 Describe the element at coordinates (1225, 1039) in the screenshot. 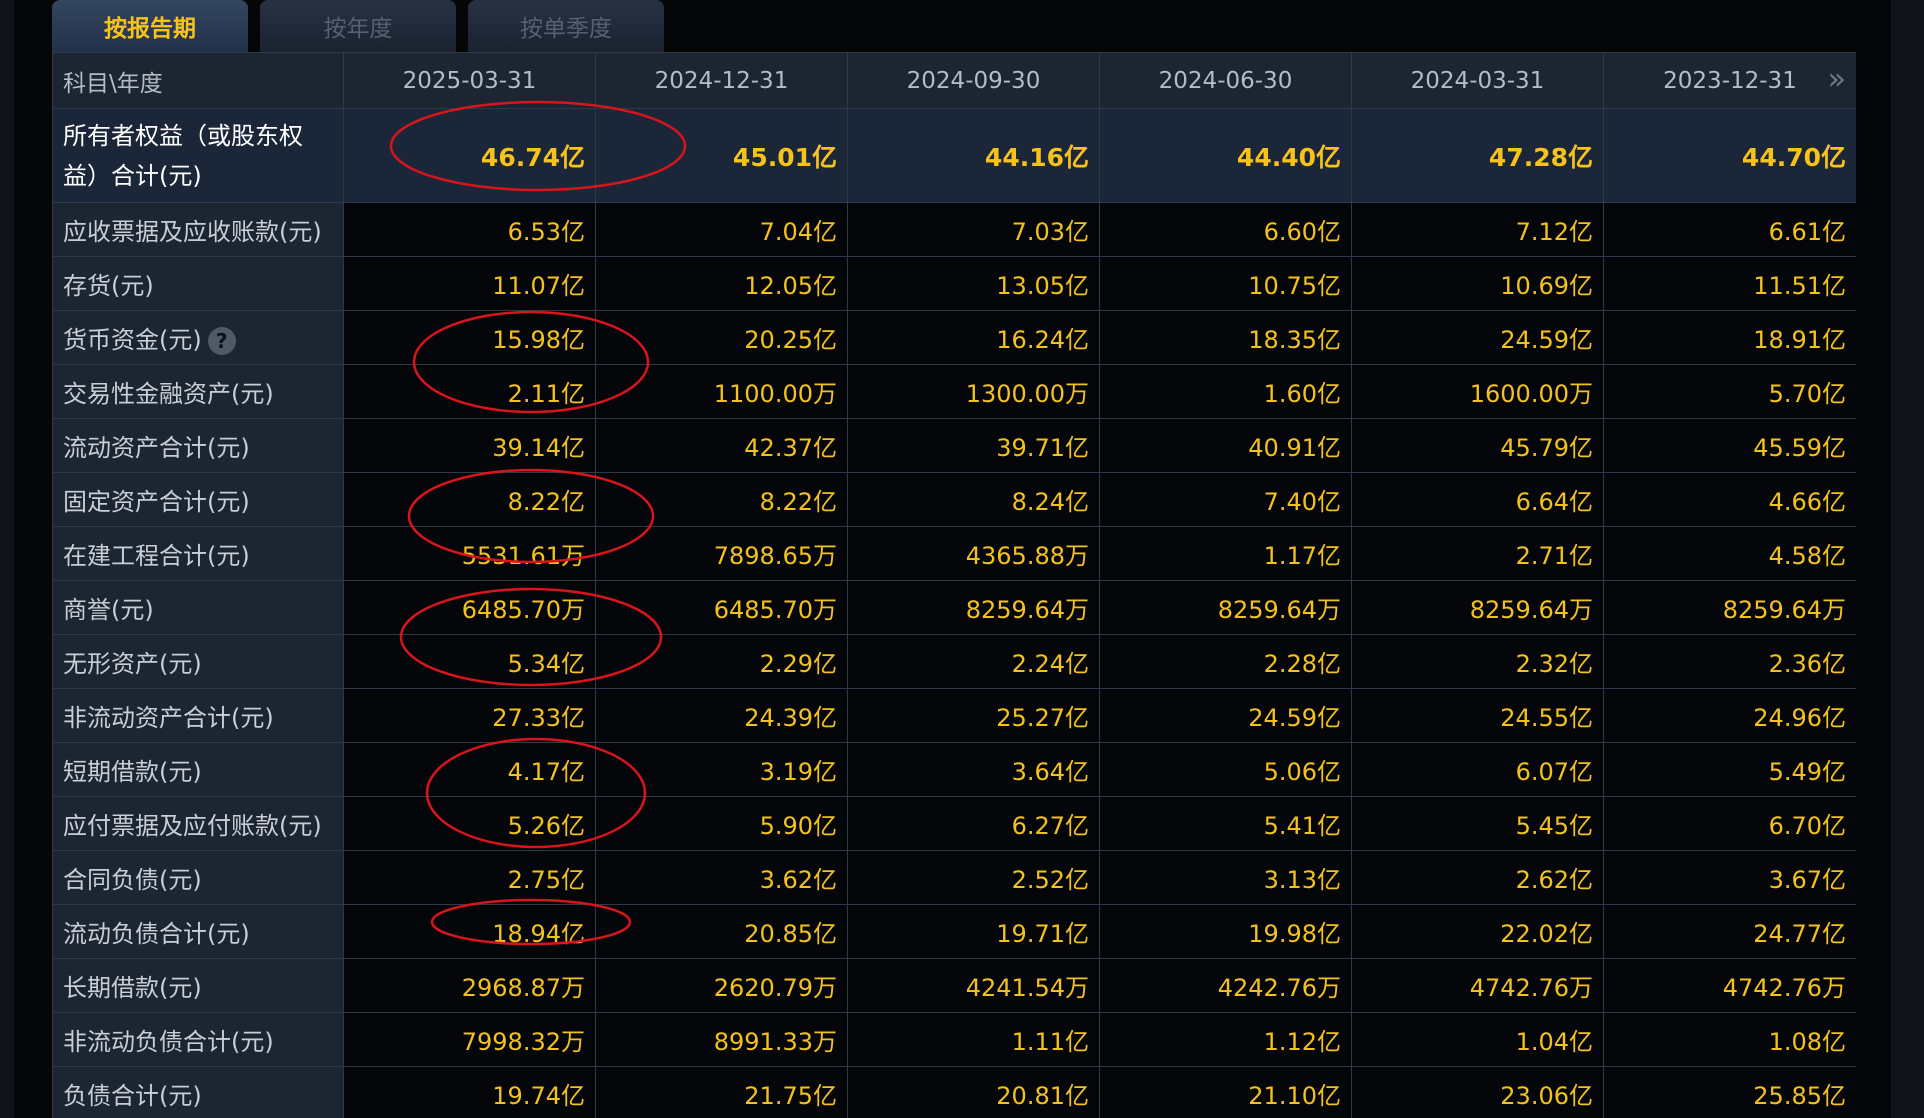

I see `value-cell: 1.12亿` at that location.